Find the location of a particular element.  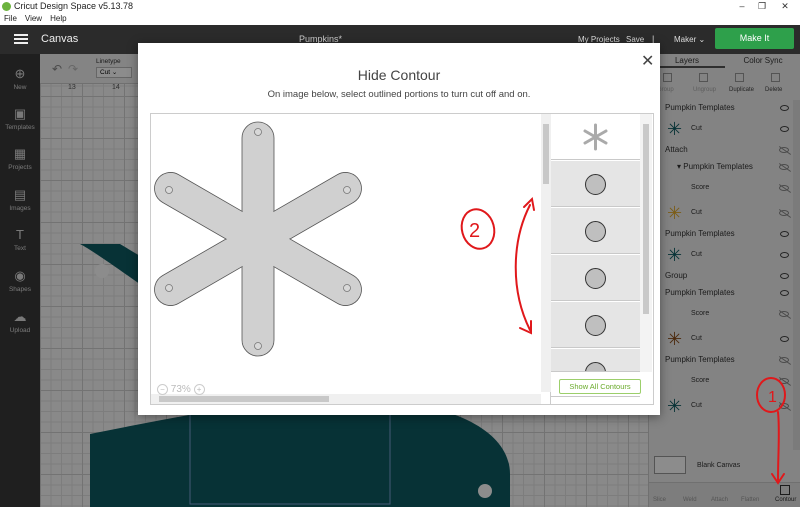

zoom-level: 73% is located at coordinates (180, 390).